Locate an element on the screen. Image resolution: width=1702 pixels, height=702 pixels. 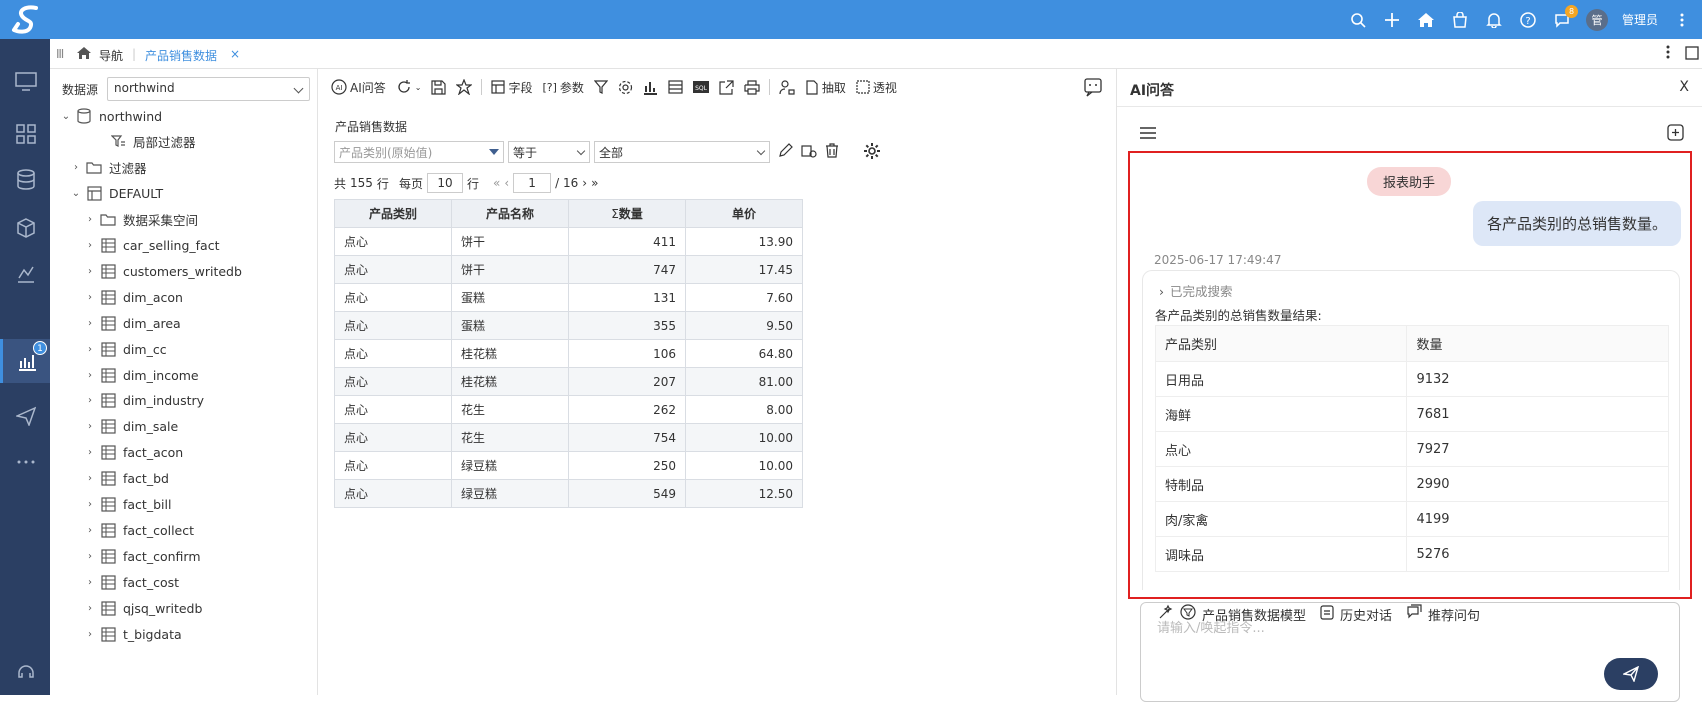
datasource-select: northwind is located at coordinates (208, 89).